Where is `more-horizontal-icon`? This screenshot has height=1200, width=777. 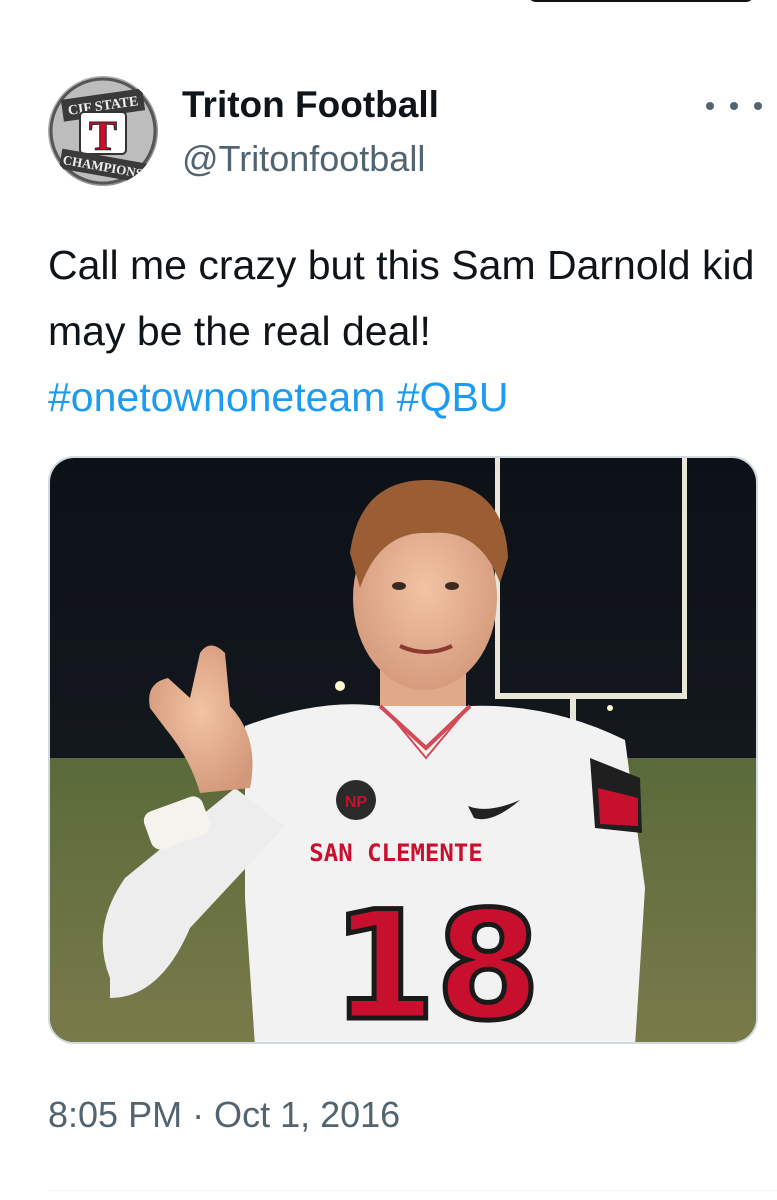 more-horizontal-icon is located at coordinates (710, 106).